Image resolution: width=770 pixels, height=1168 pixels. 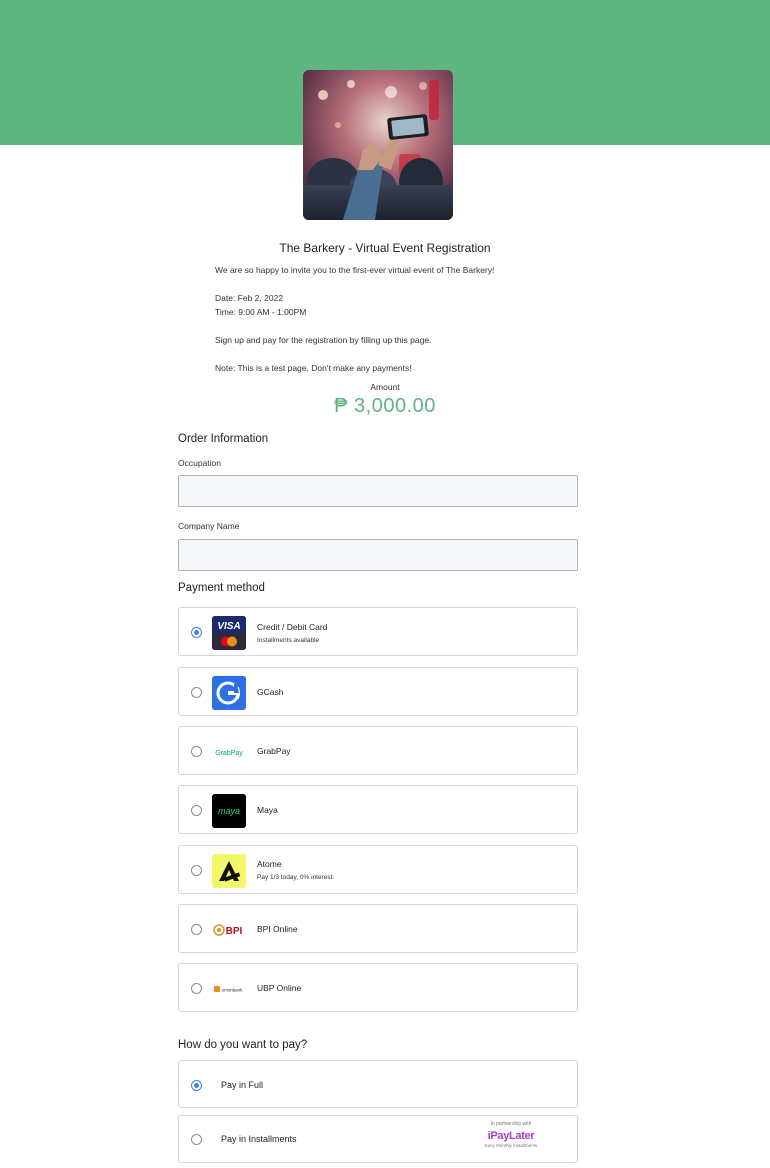 I want to click on gcash-label: GCash, so click(x=270, y=692).